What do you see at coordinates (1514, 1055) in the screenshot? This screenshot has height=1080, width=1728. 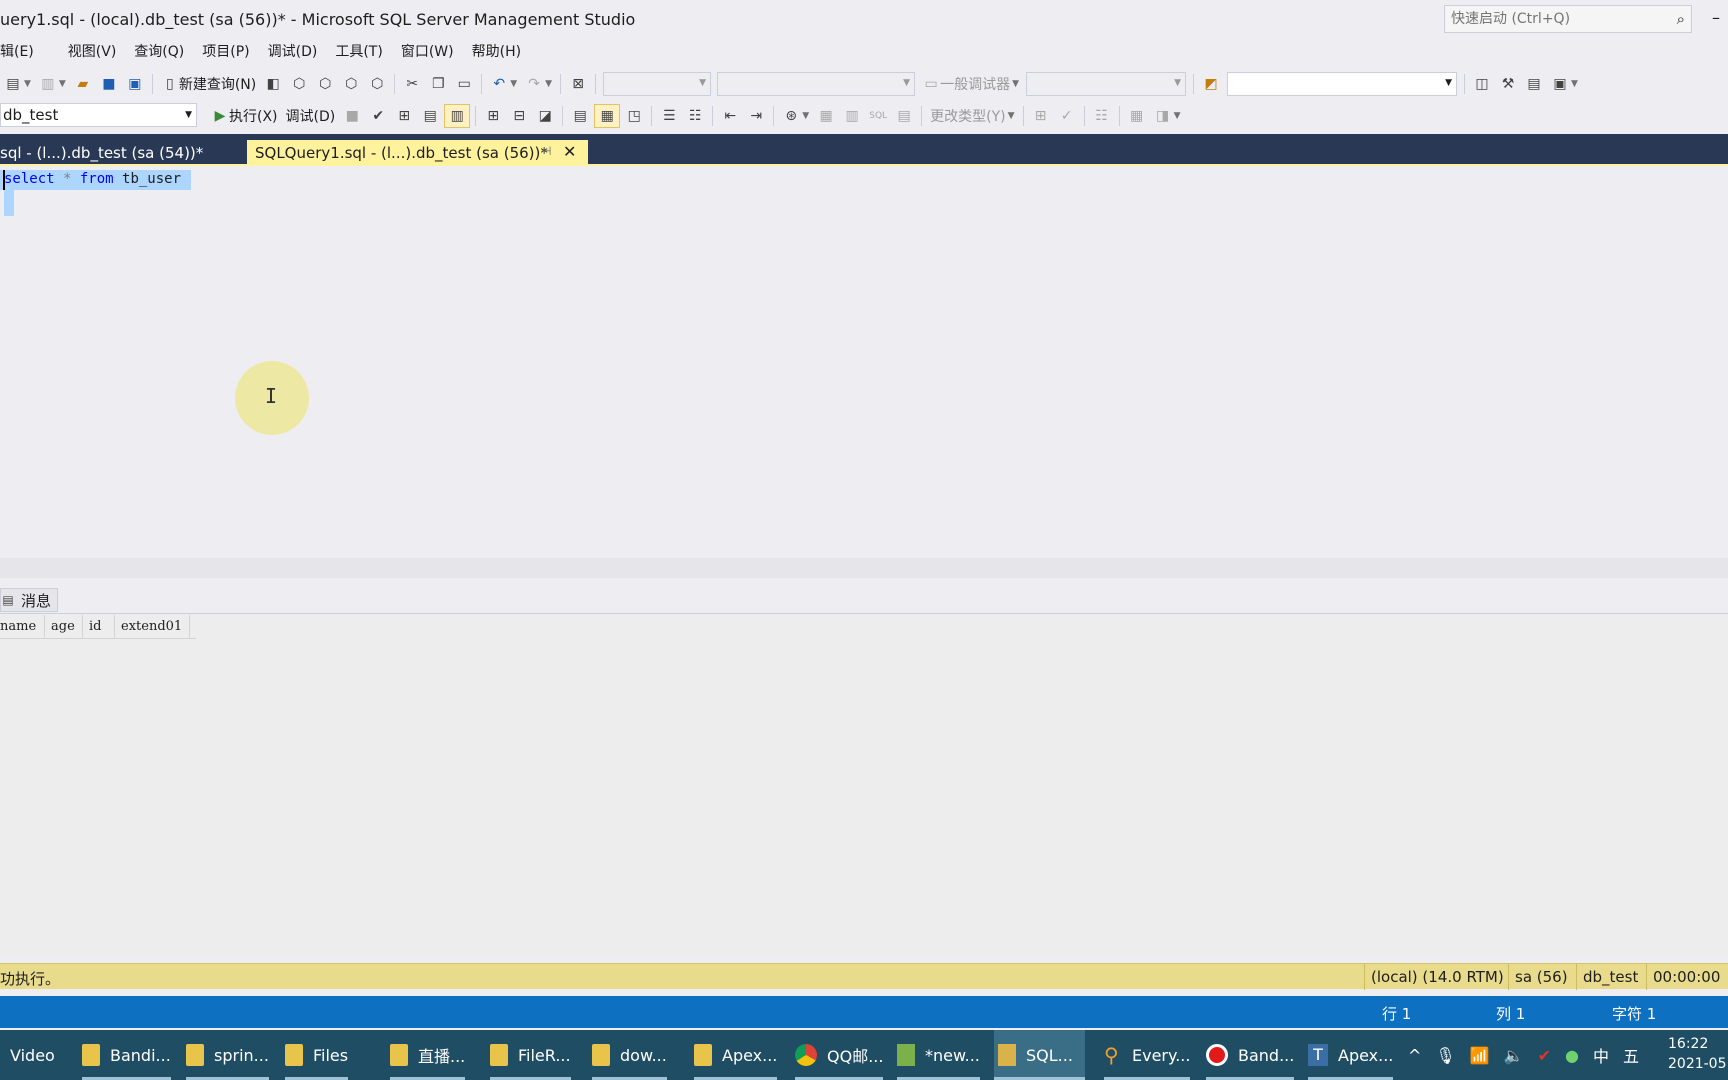 I see `volume-icon: 🔈` at bounding box center [1514, 1055].